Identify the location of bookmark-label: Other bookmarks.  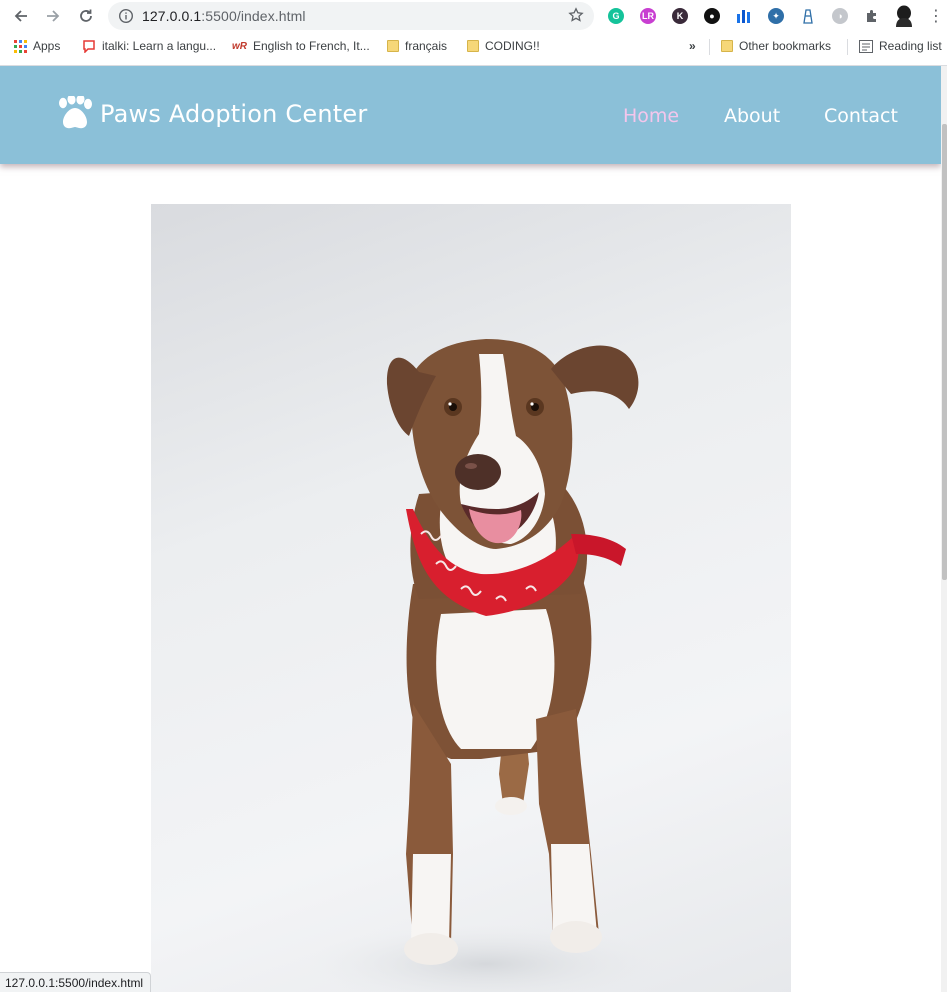
(785, 46).